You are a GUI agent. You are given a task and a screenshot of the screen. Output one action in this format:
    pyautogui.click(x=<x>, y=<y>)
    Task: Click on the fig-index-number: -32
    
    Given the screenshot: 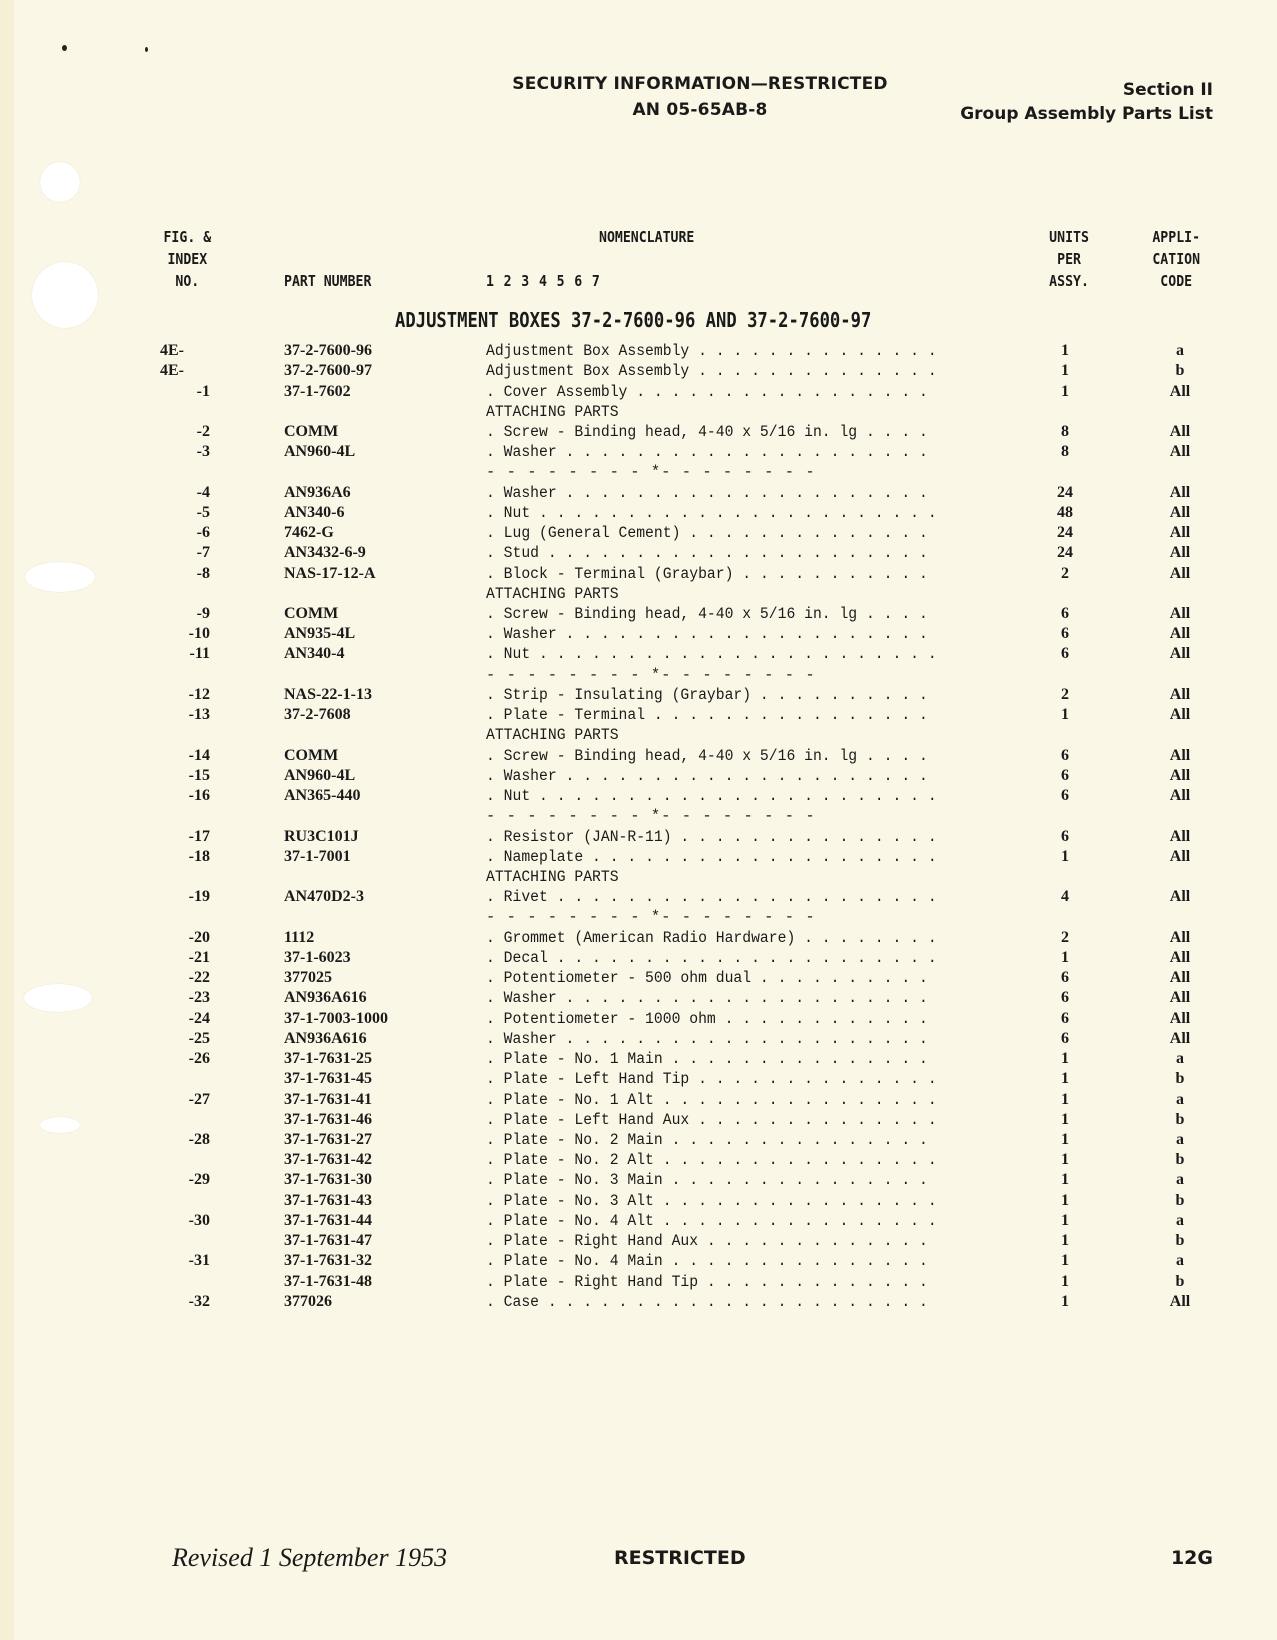 What is the action you would take?
    pyautogui.click(x=199, y=1301)
    